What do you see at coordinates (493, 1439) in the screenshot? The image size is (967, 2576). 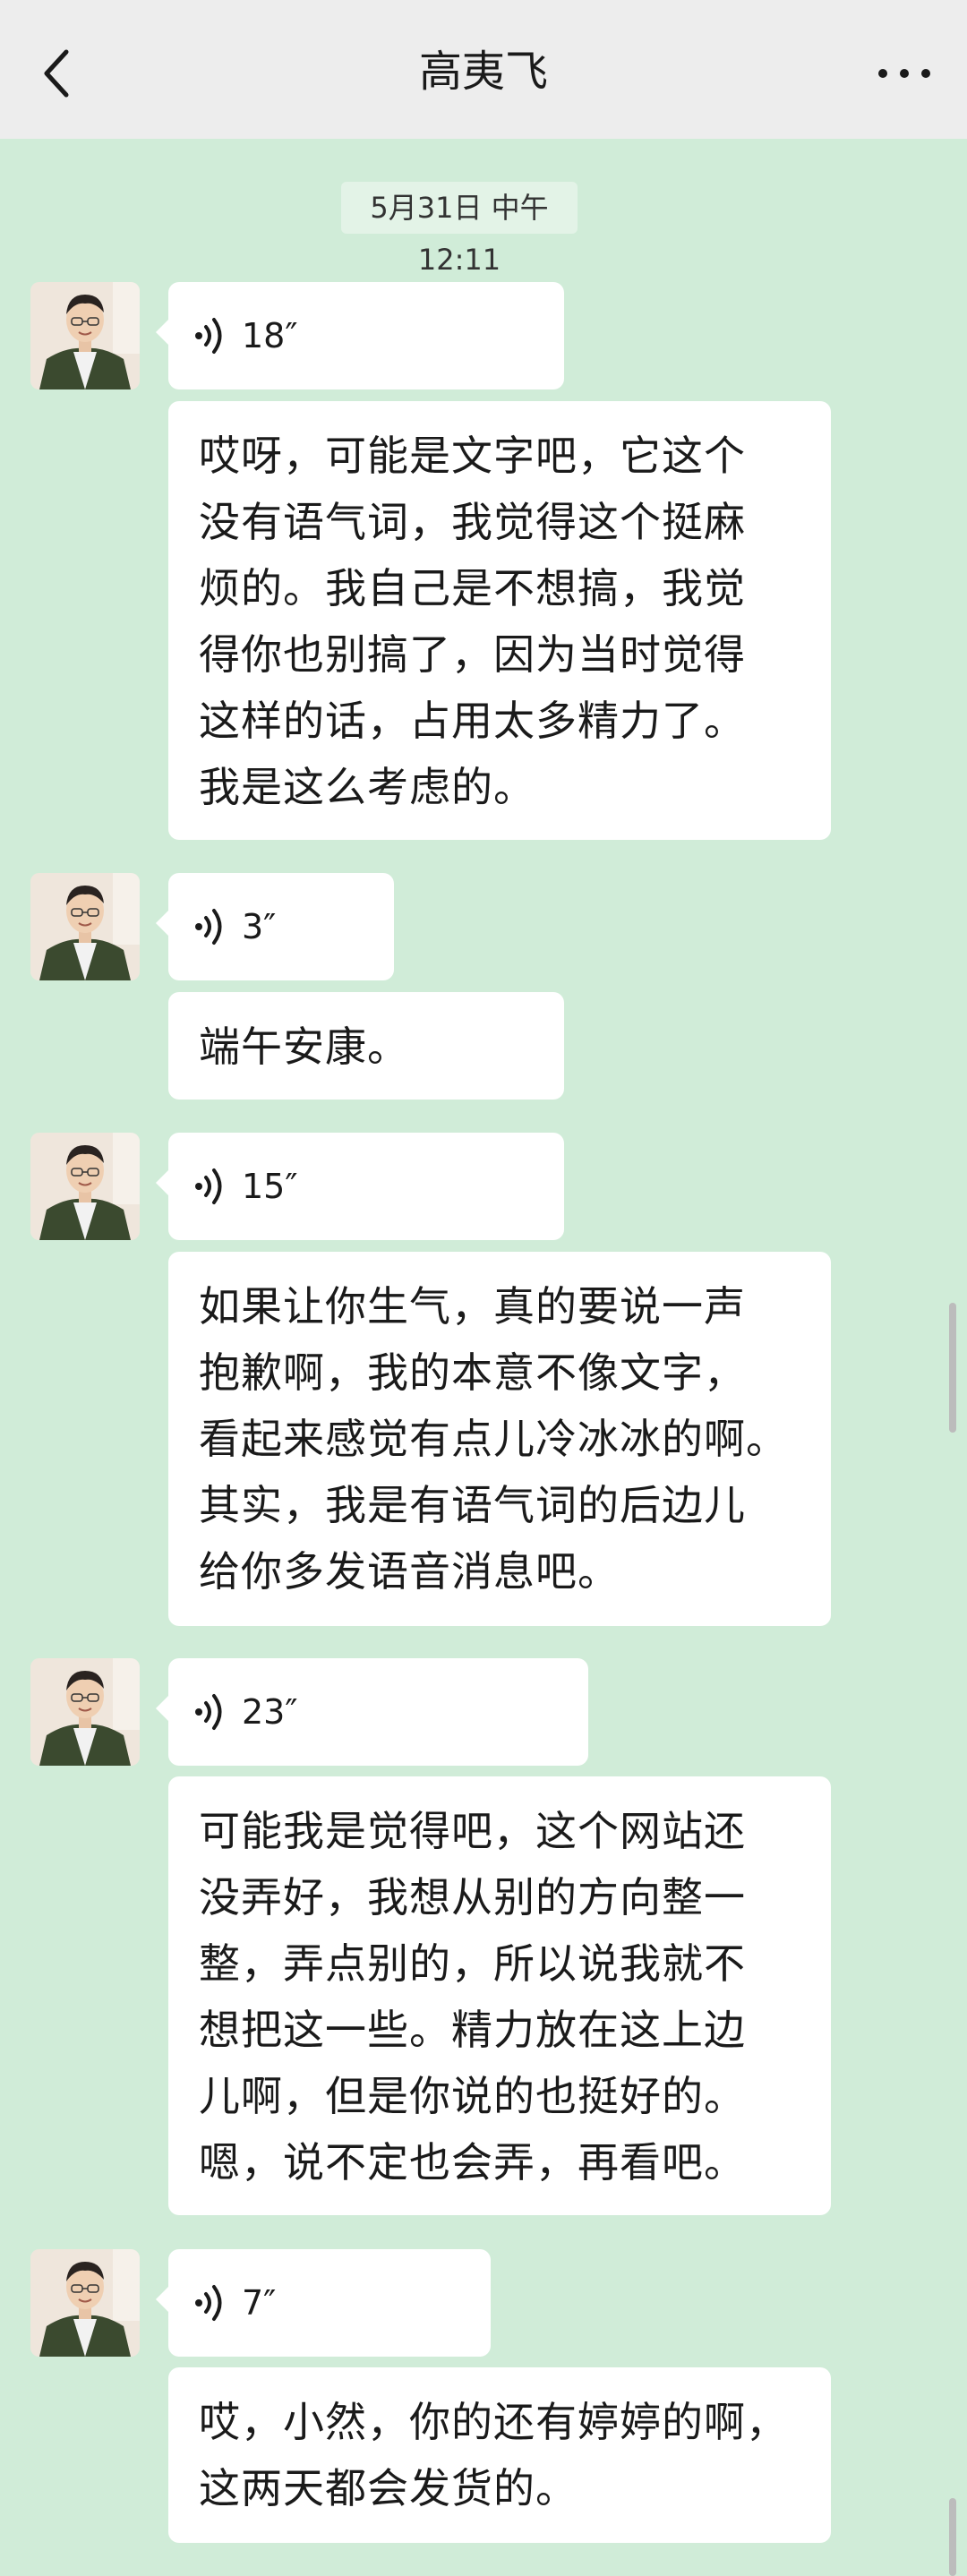 I see `transcript-line: 看起来感觉有点儿冷冰冰的啊。` at bounding box center [493, 1439].